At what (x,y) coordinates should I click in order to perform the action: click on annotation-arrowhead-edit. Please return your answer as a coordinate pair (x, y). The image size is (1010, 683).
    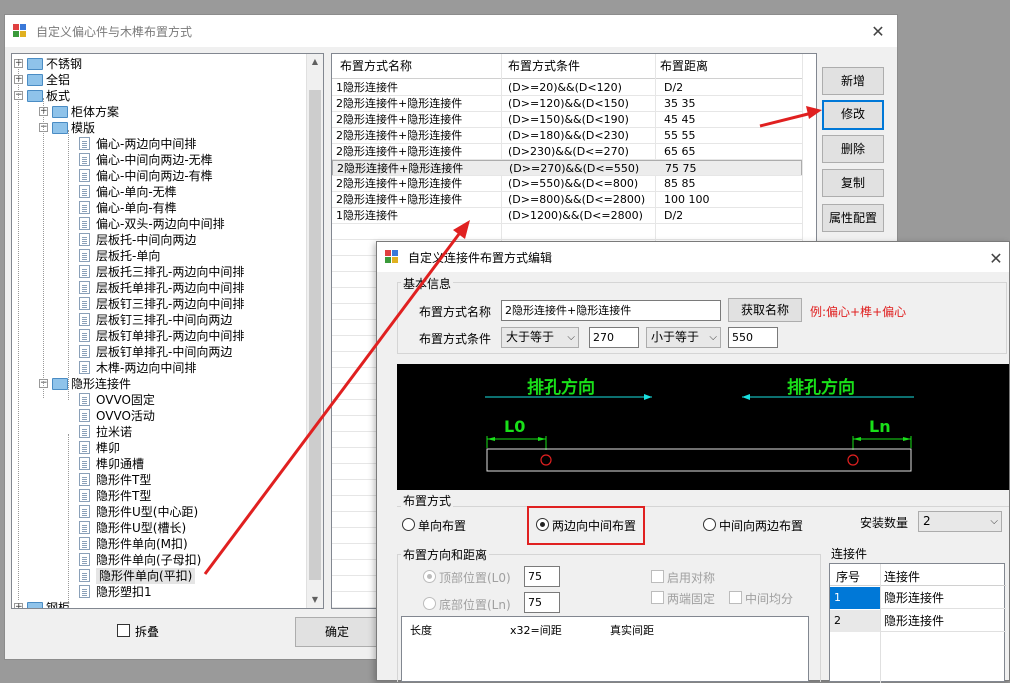
    Looking at the image, I should click on (814, 112).